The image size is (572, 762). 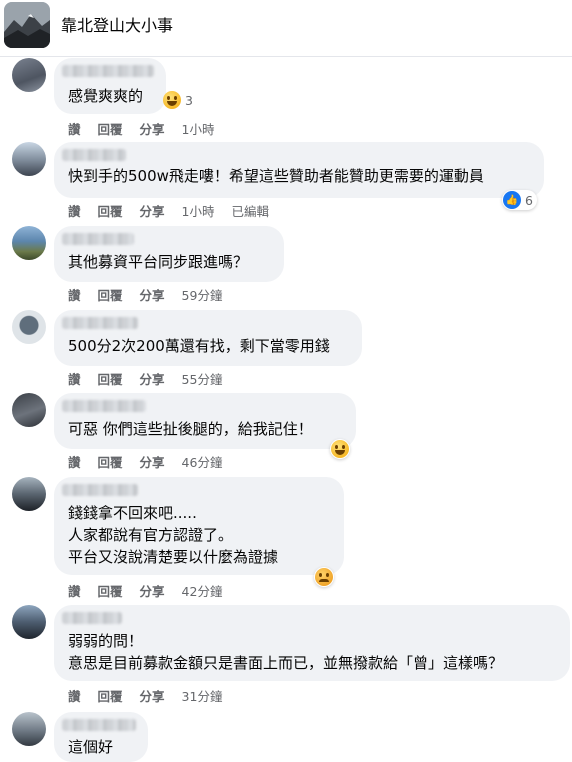 I want to click on comment-bubble: 感覺爽爽的, so click(x=110, y=86).